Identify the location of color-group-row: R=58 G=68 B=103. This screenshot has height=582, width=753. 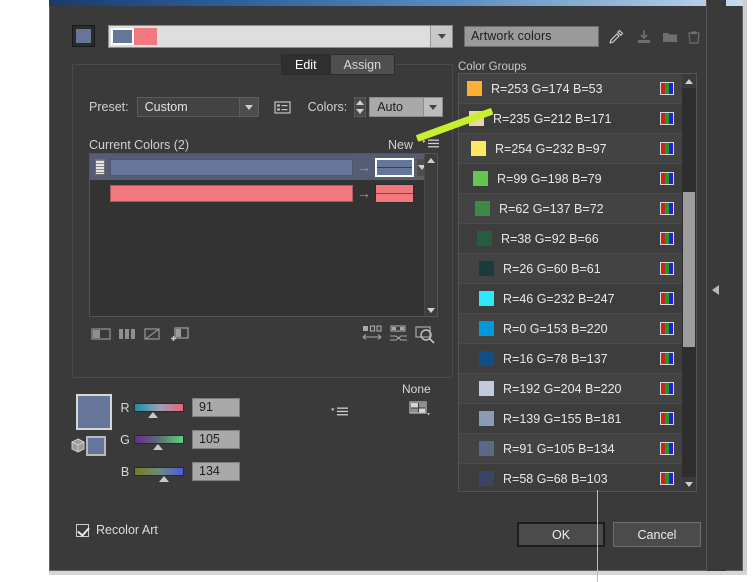
(570, 477).